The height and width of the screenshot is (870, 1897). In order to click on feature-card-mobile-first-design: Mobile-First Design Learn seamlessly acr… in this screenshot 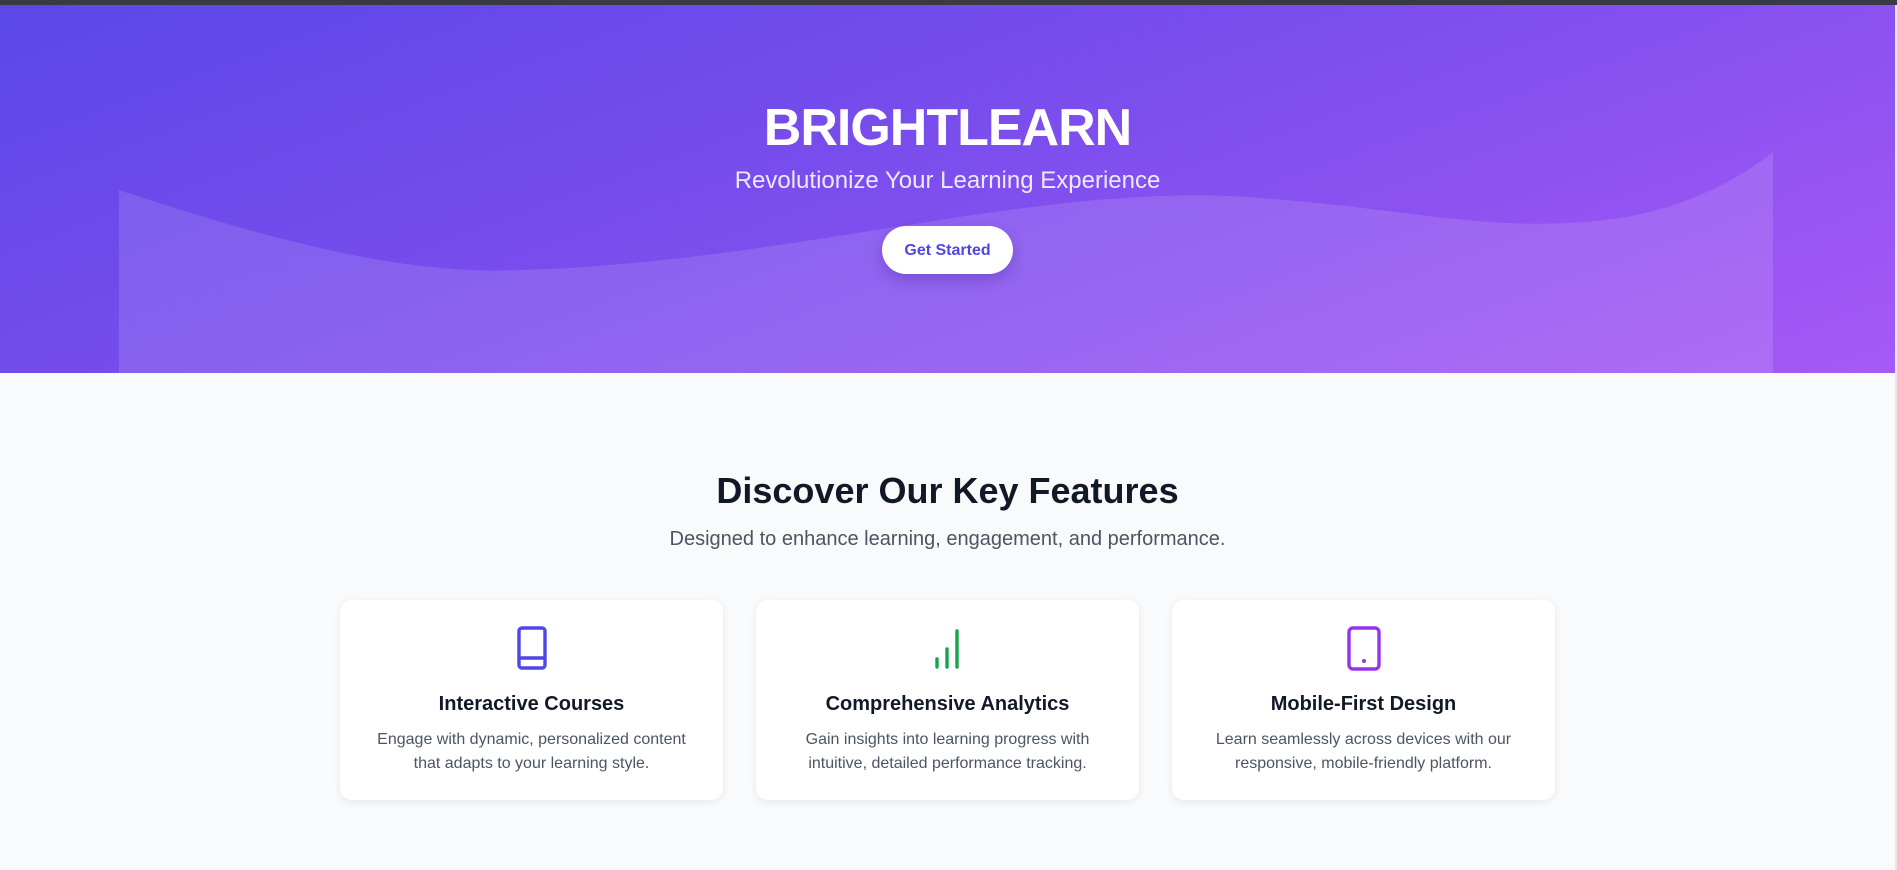, I will do `click(1363, 700)`.